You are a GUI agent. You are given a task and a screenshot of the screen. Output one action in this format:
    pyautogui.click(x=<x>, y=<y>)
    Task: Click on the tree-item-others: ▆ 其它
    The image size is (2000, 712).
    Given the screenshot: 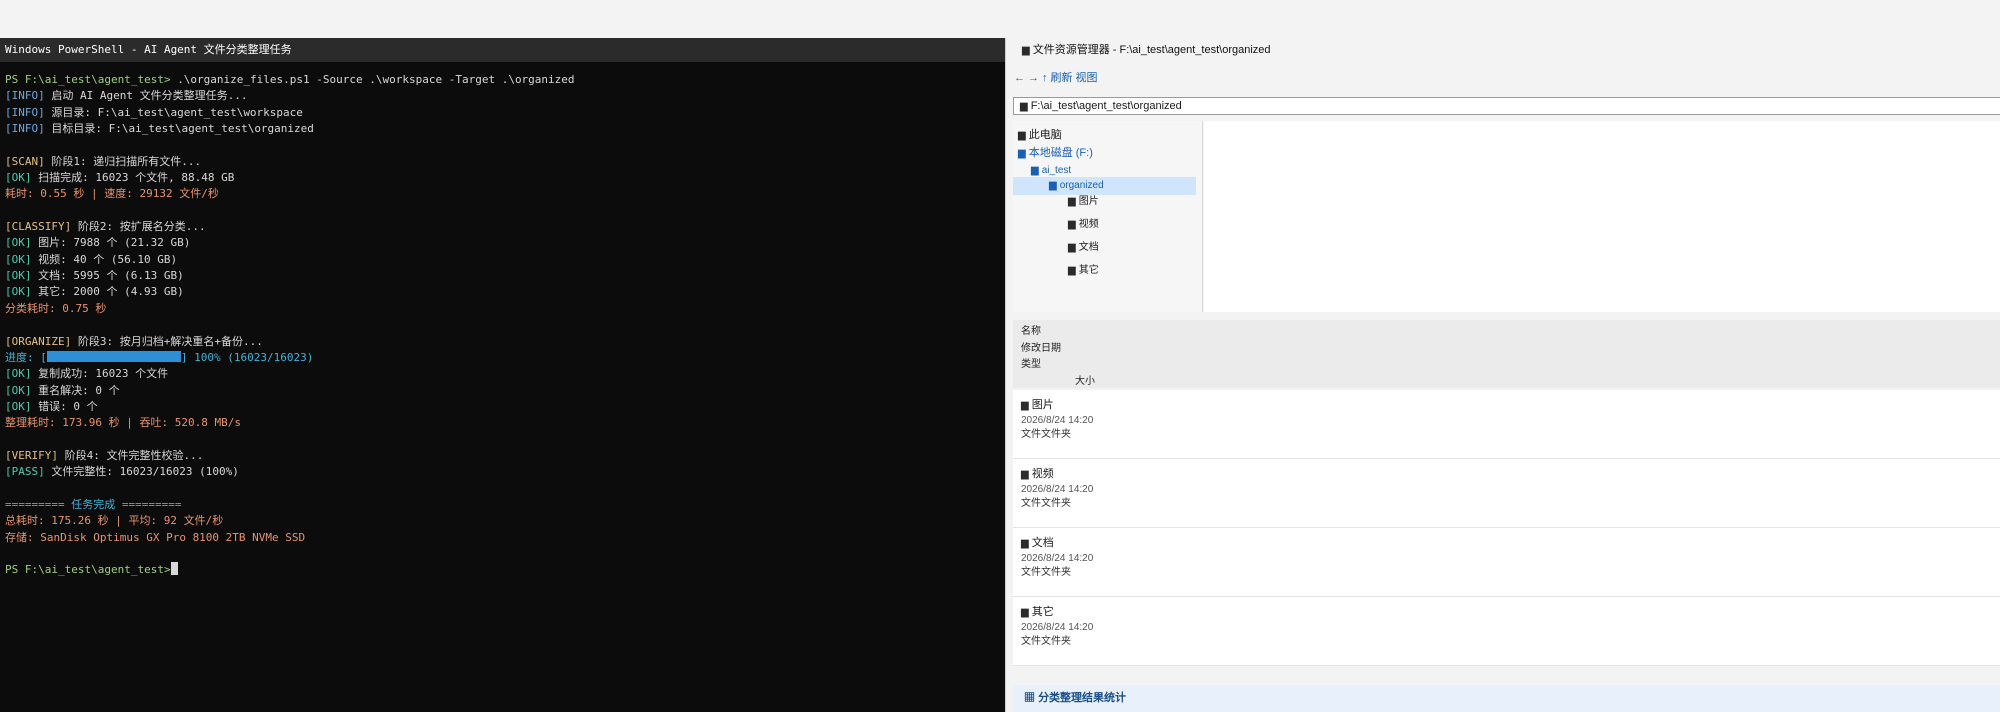 What is the action you would take?
    pyautogui.click(x=1083, y=271)
    